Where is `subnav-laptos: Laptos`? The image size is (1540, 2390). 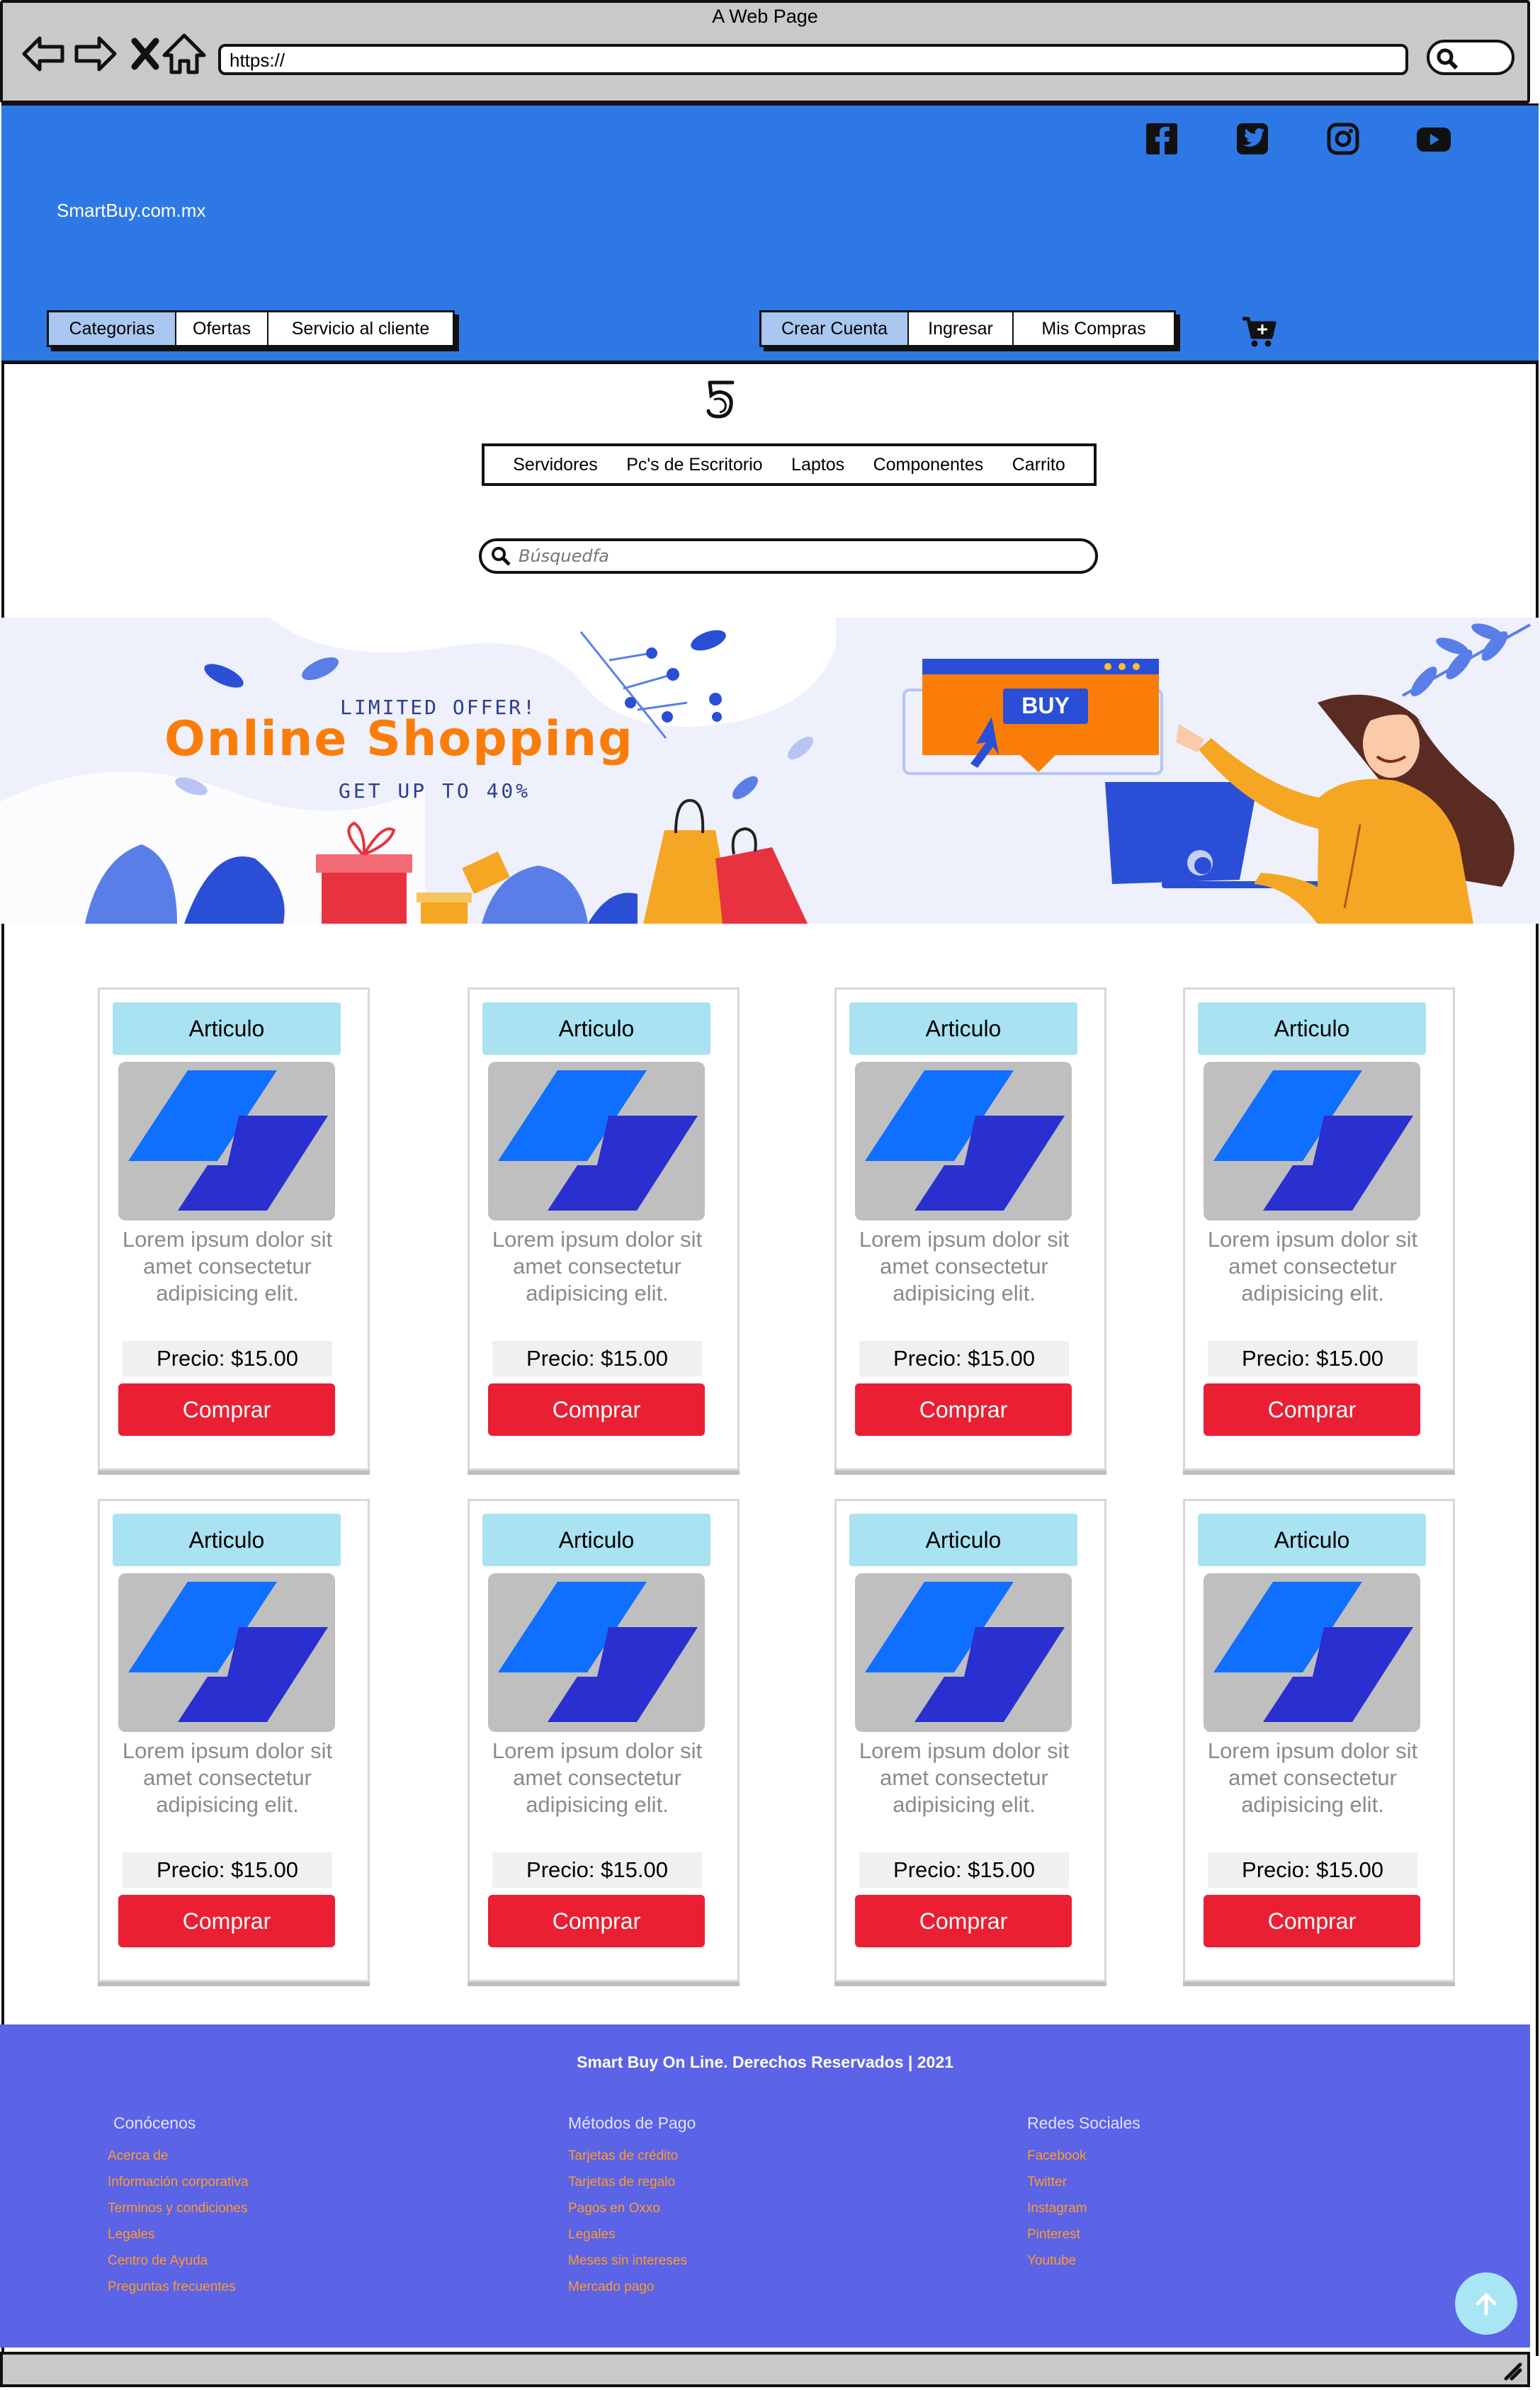 subnav-laptos: Laptos is located at coordinates (817, 465).